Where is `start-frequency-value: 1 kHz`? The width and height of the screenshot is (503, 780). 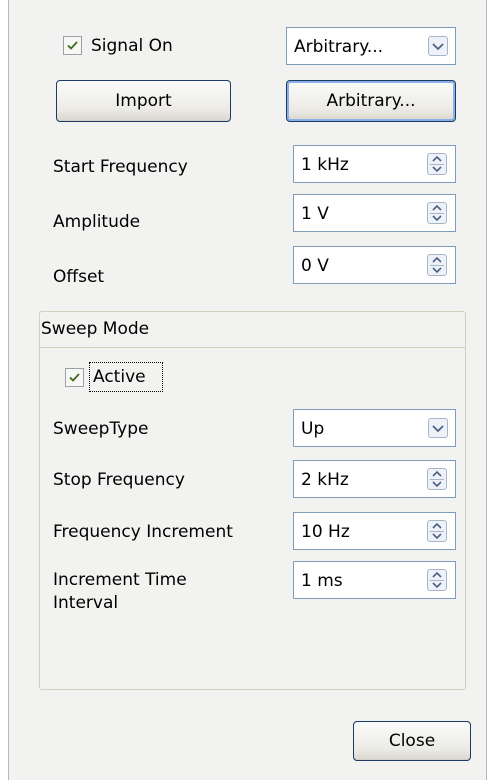 start-frequency-value: 1 kHz is located at coordinates (325, 165).